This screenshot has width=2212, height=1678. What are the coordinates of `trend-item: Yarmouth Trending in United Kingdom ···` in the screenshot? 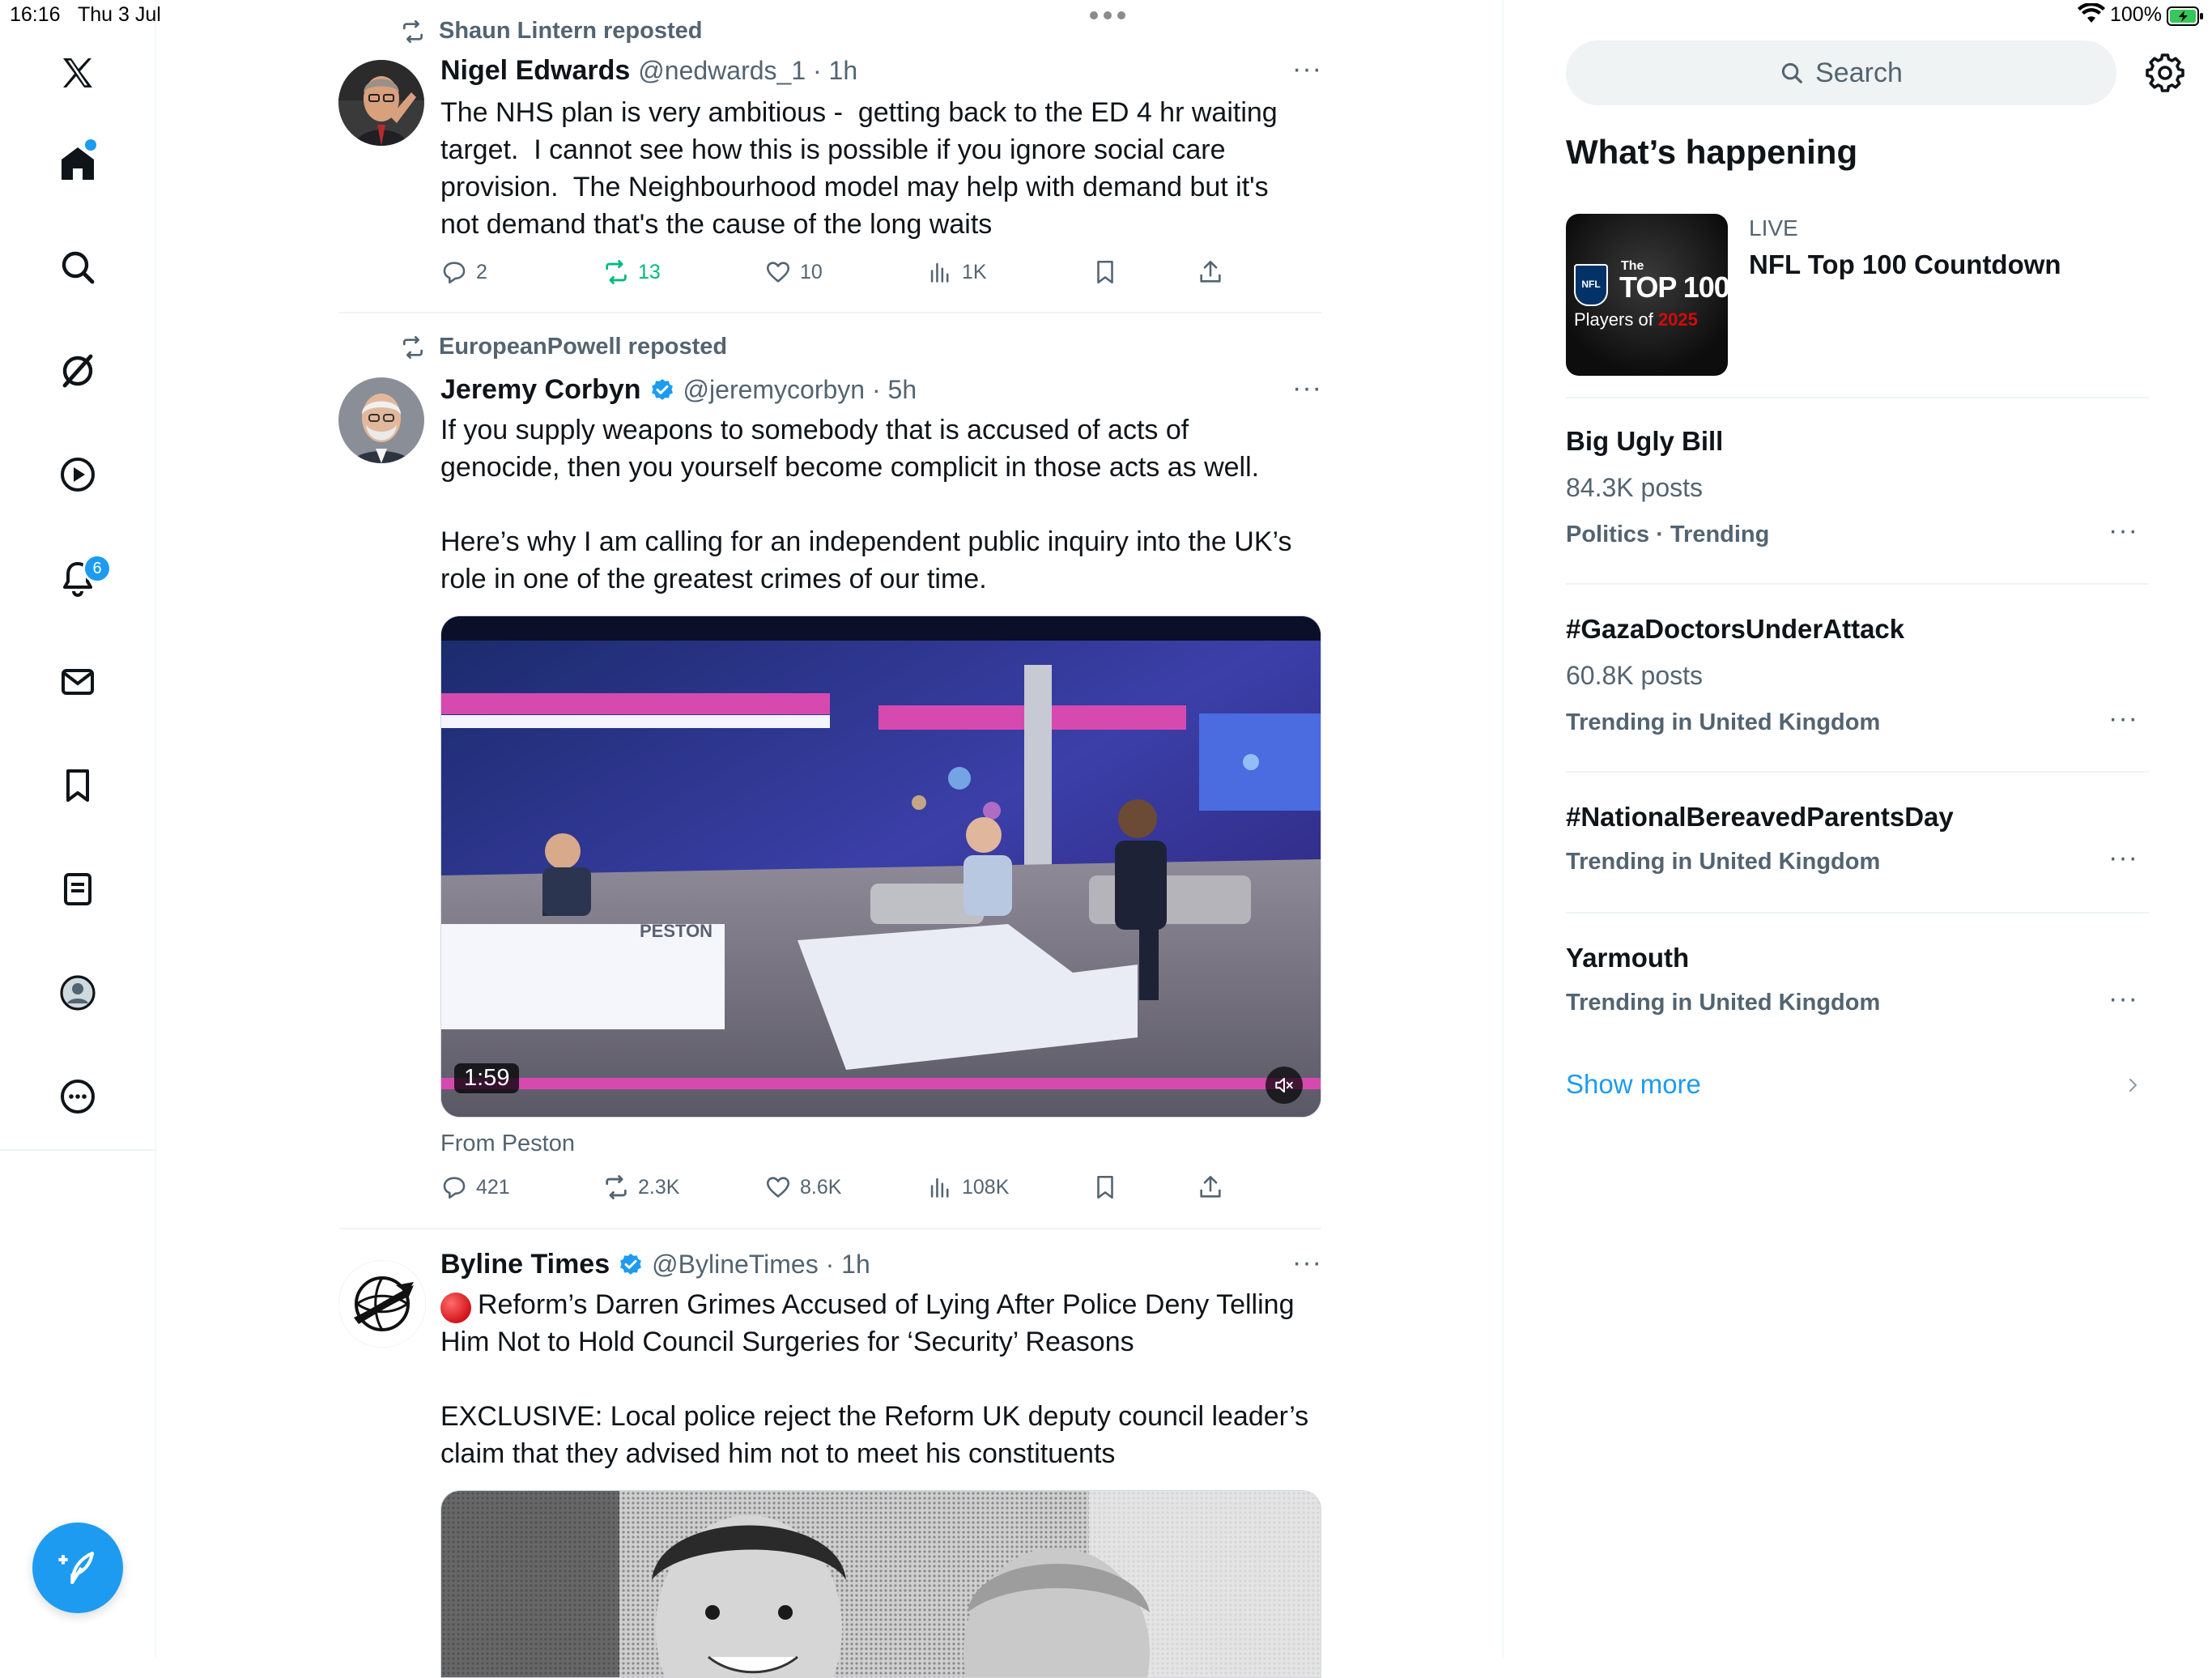 It's located at (1858, 986).